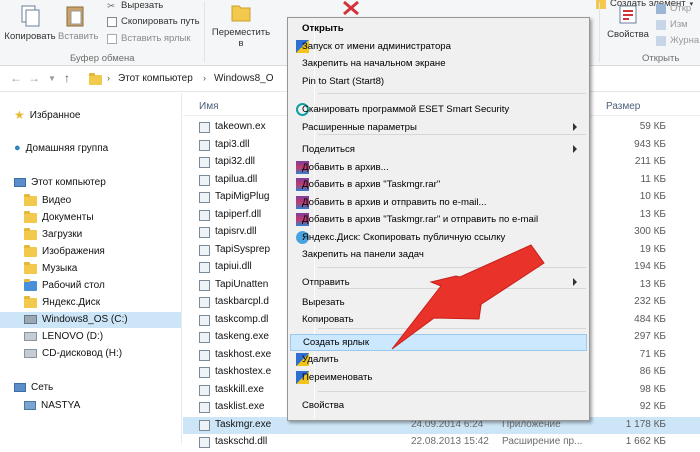  Describe the element at coordinates (468, 297) in the screenshot. I see `red-arrow-annotation` at that location.